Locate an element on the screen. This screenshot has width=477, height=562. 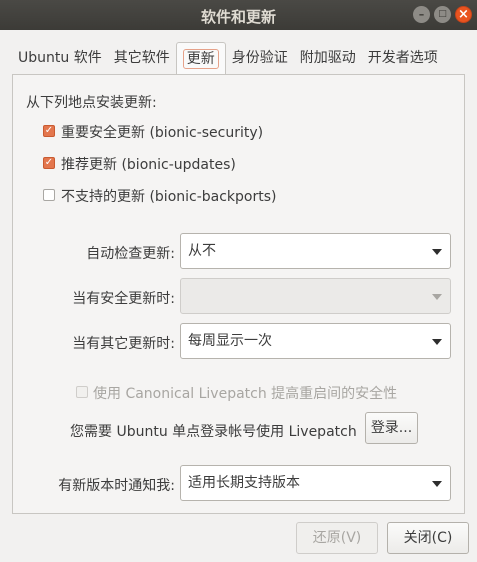
tab-other-software: 其它软件 is located at coordinates (142, 58).